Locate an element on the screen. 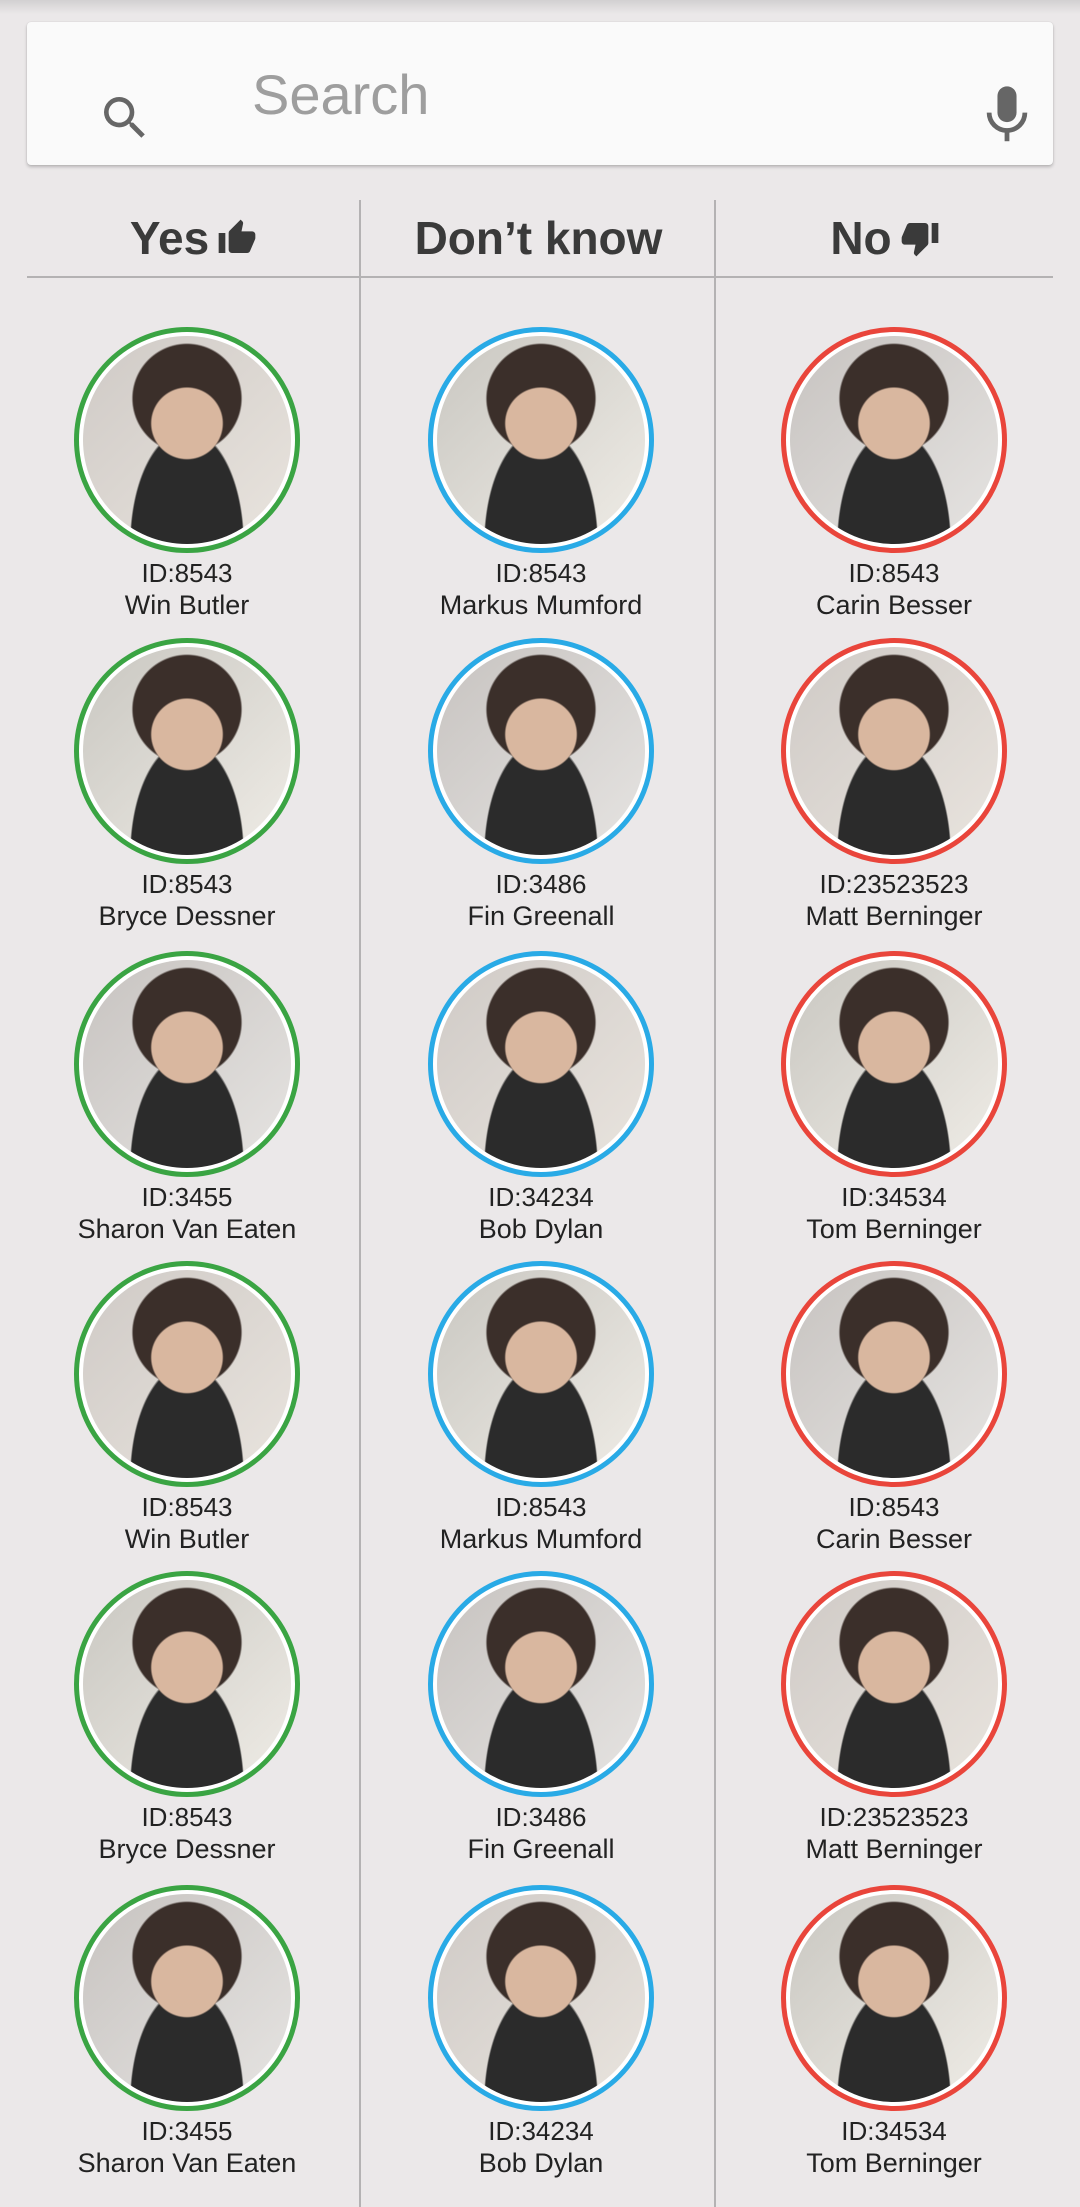 The image size is (1080, 2207). contact-name: Bob Dylan is located at coordinates (541, 1229).